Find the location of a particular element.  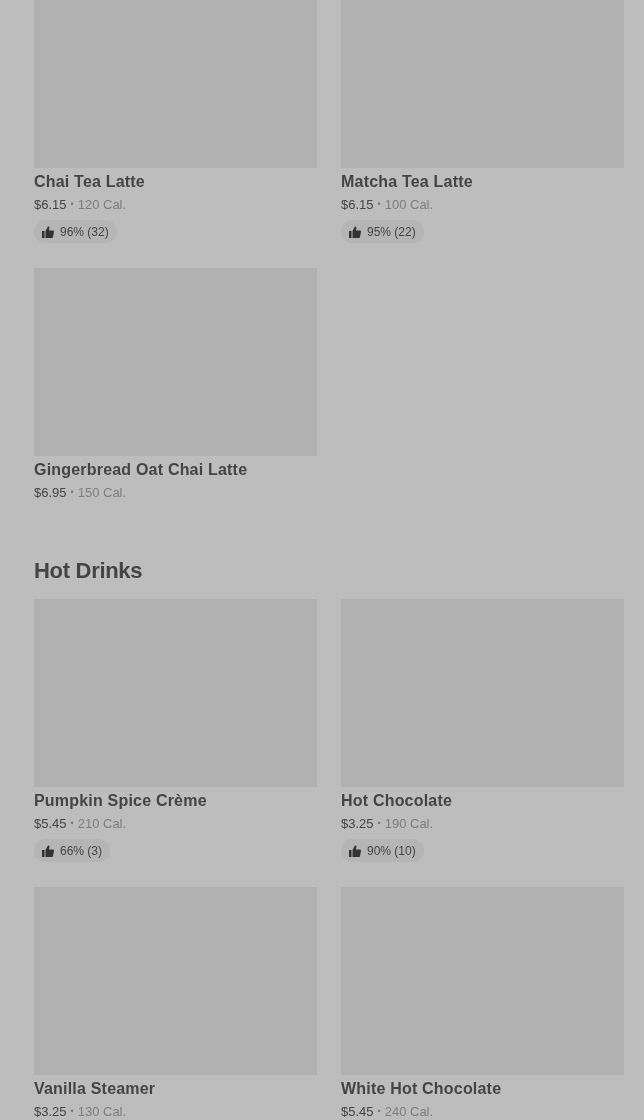

item-calories: 120 Cal. is located at coordinates (102, 204).